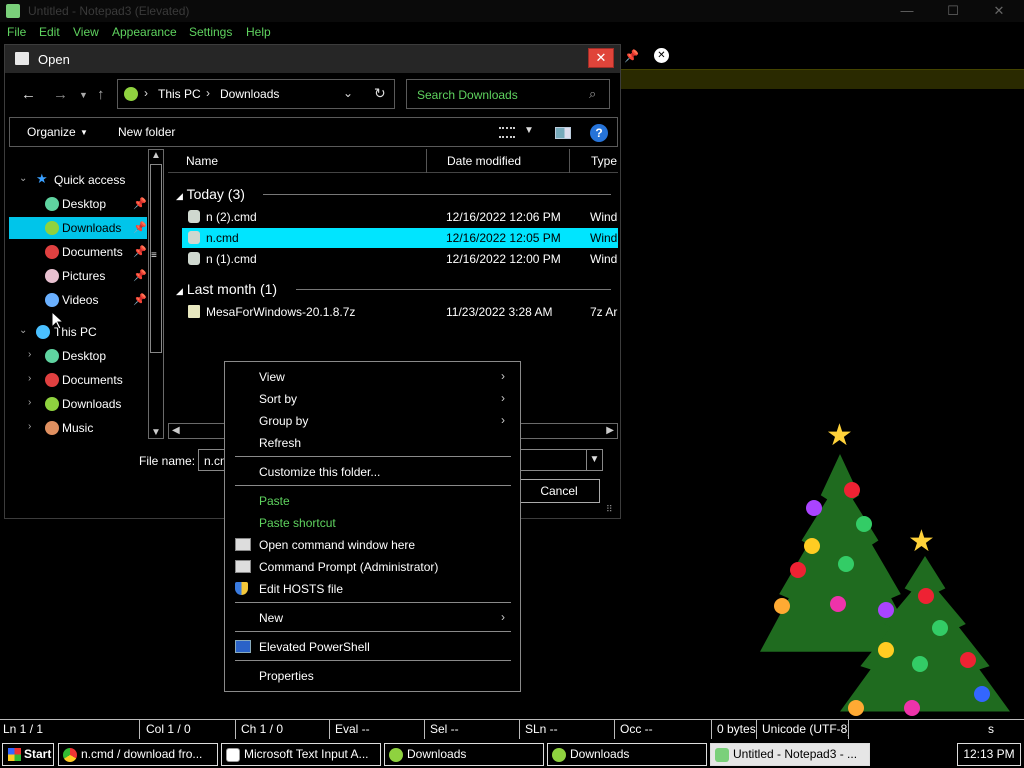 Image resolution: width=1024 pixels, height=768 pixels. Describe the element at coordinates (51, 132) in the screenshot. I see `organize-button: Organize` at that location.